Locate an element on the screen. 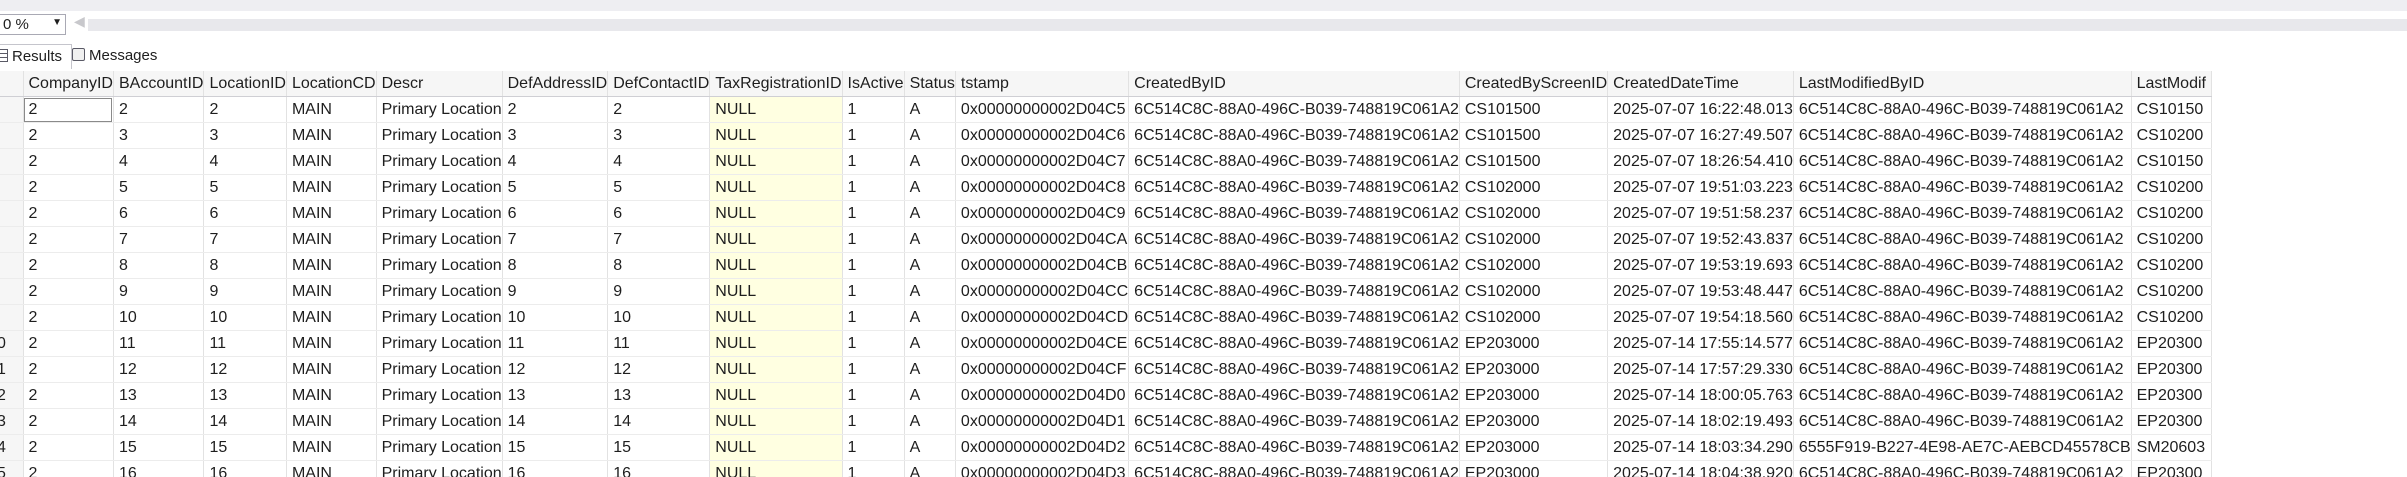  cell-locationid: 13 is located at coordinates (245, 395).